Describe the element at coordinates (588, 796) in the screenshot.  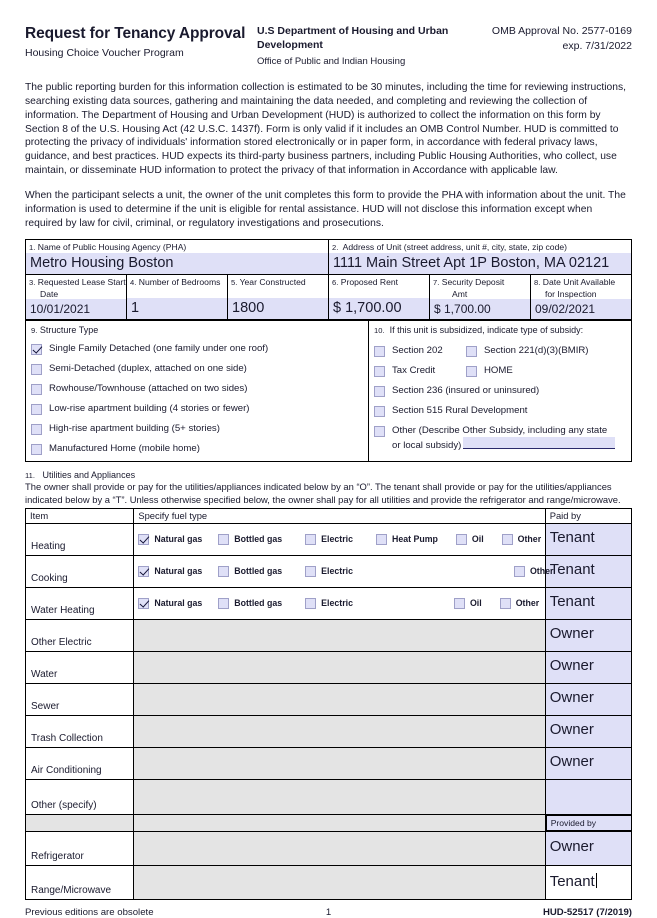
I see `paid-by-other-specify` at that location.